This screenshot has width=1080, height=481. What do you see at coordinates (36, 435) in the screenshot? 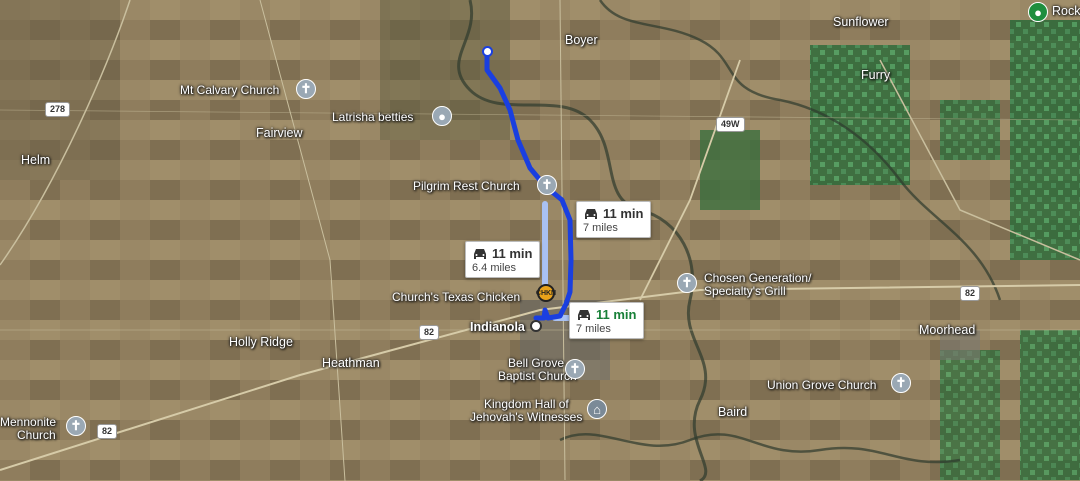
I see `poi-label-mennonite-line2: Church` at bounding box center [36, 435].